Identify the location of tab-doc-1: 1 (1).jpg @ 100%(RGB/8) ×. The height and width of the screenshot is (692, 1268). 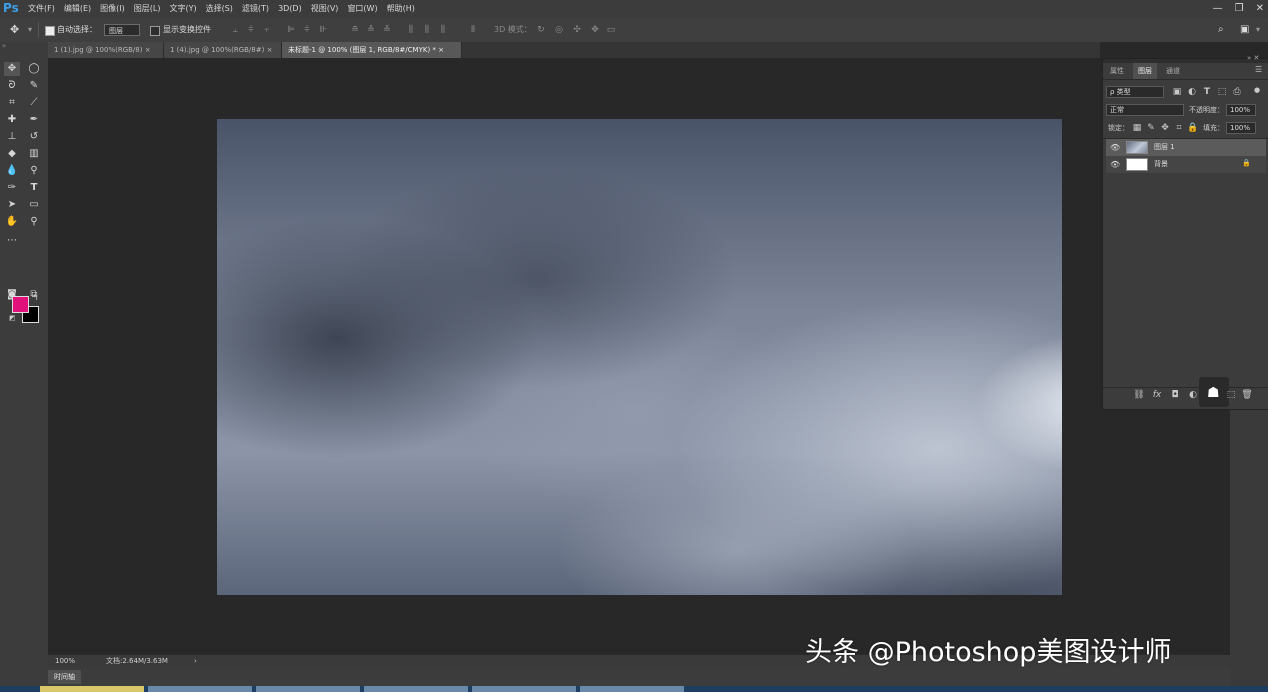
(106, 50).